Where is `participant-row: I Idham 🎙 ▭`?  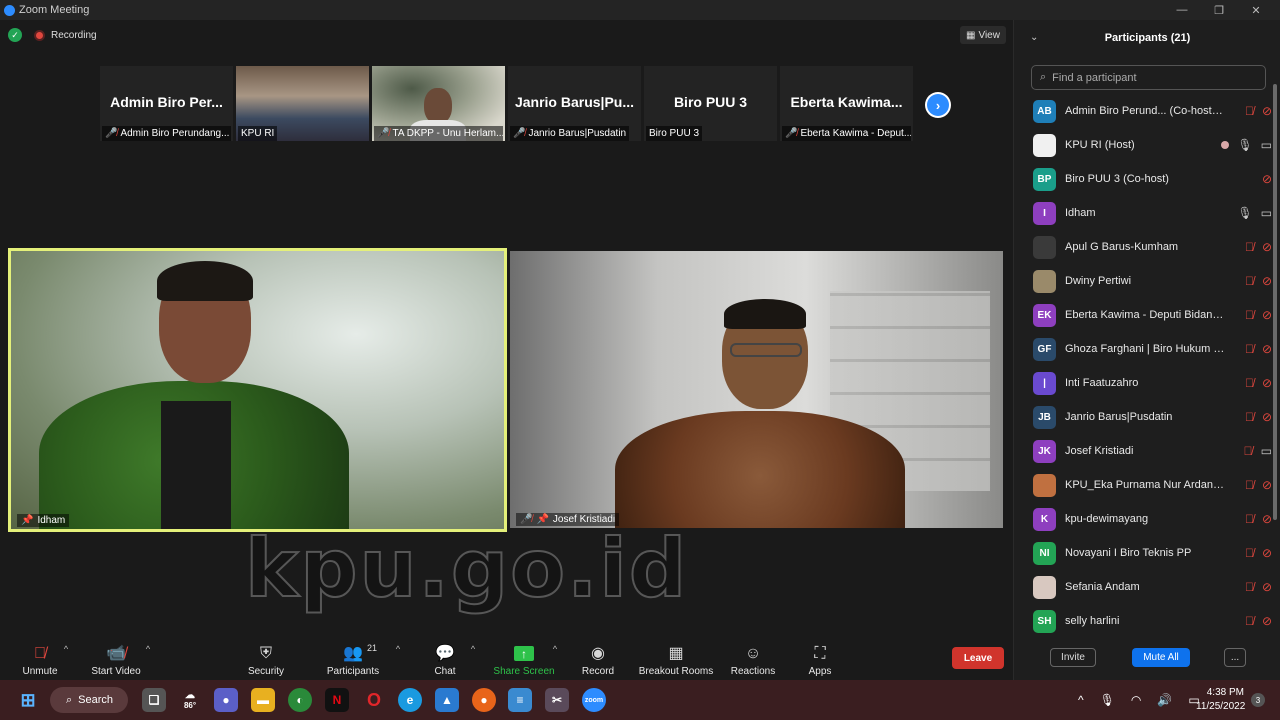 participant-row: I Idham 🎙 ▭ is located at coordinates (1144, 213).